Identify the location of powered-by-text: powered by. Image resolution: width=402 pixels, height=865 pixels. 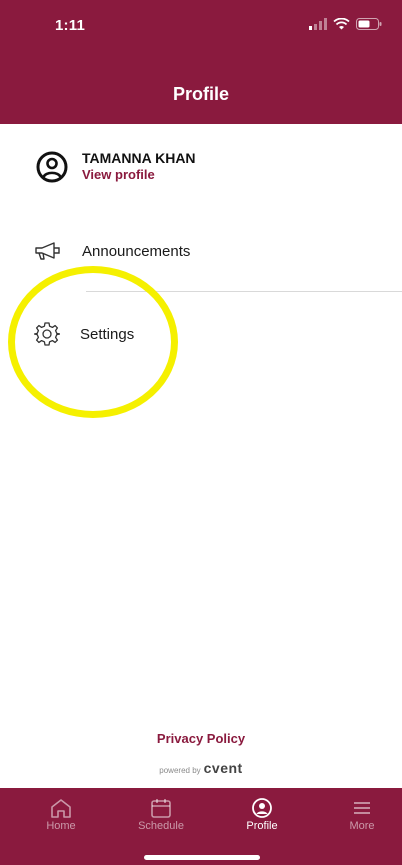
(180, 770).